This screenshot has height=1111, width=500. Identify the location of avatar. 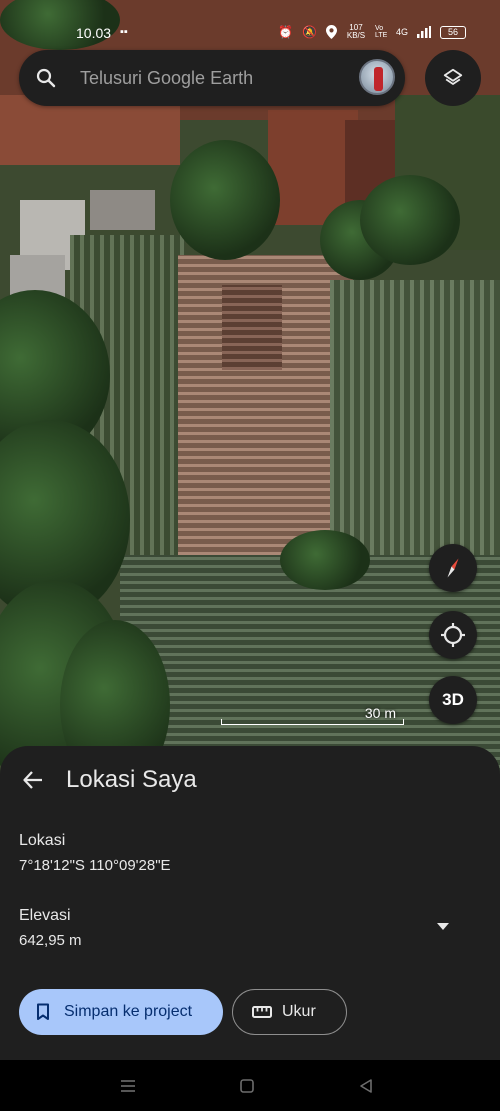
(377, 77).